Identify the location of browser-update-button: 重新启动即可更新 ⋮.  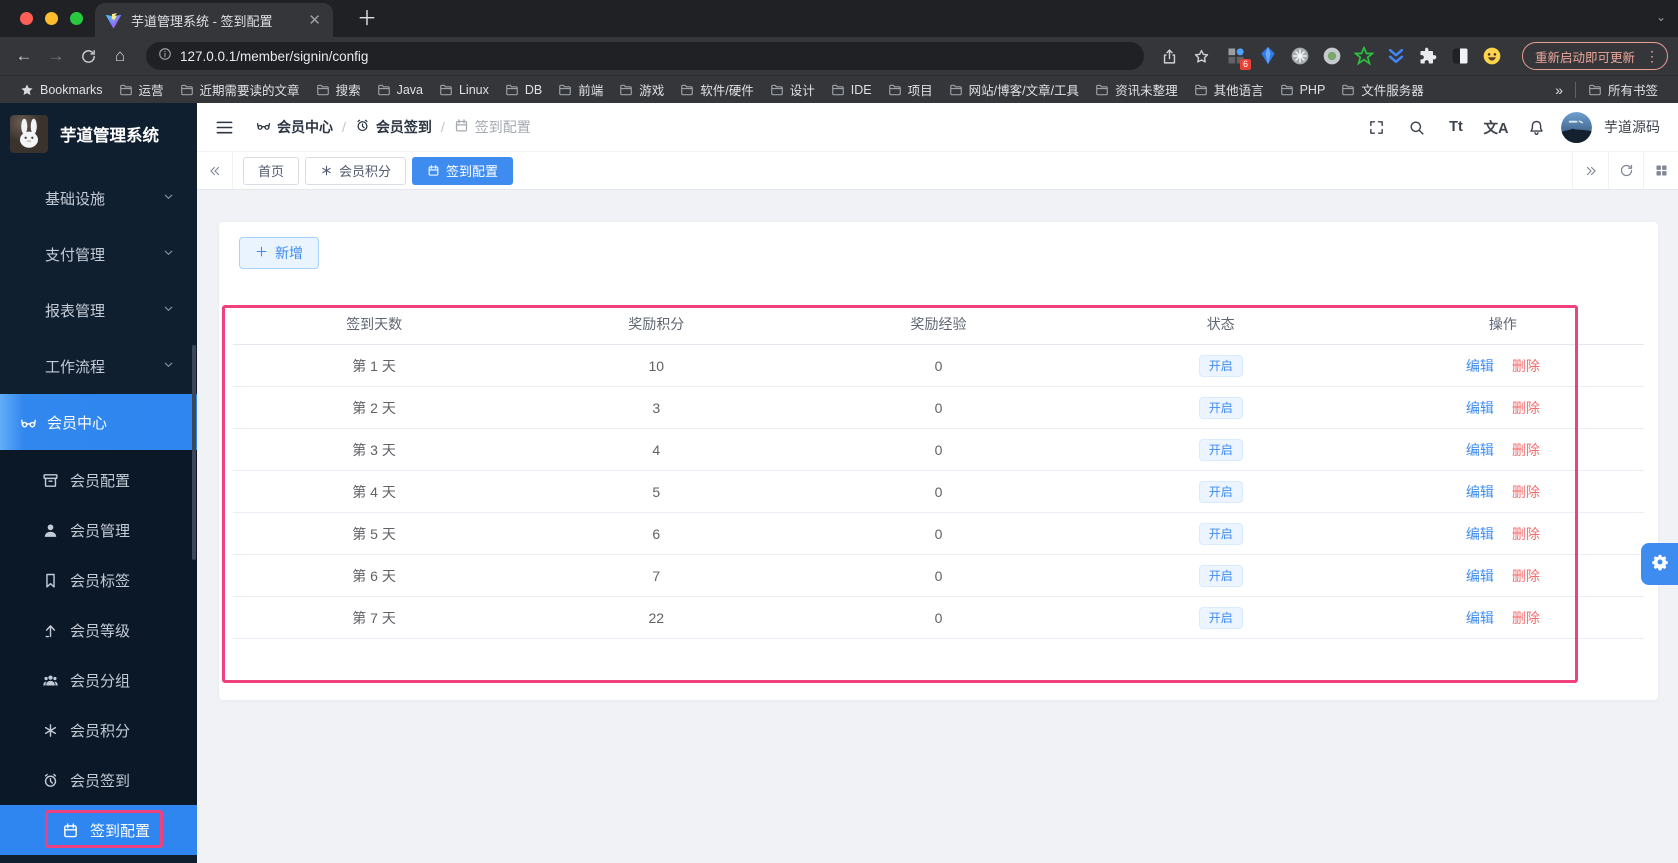
(1594, 56).